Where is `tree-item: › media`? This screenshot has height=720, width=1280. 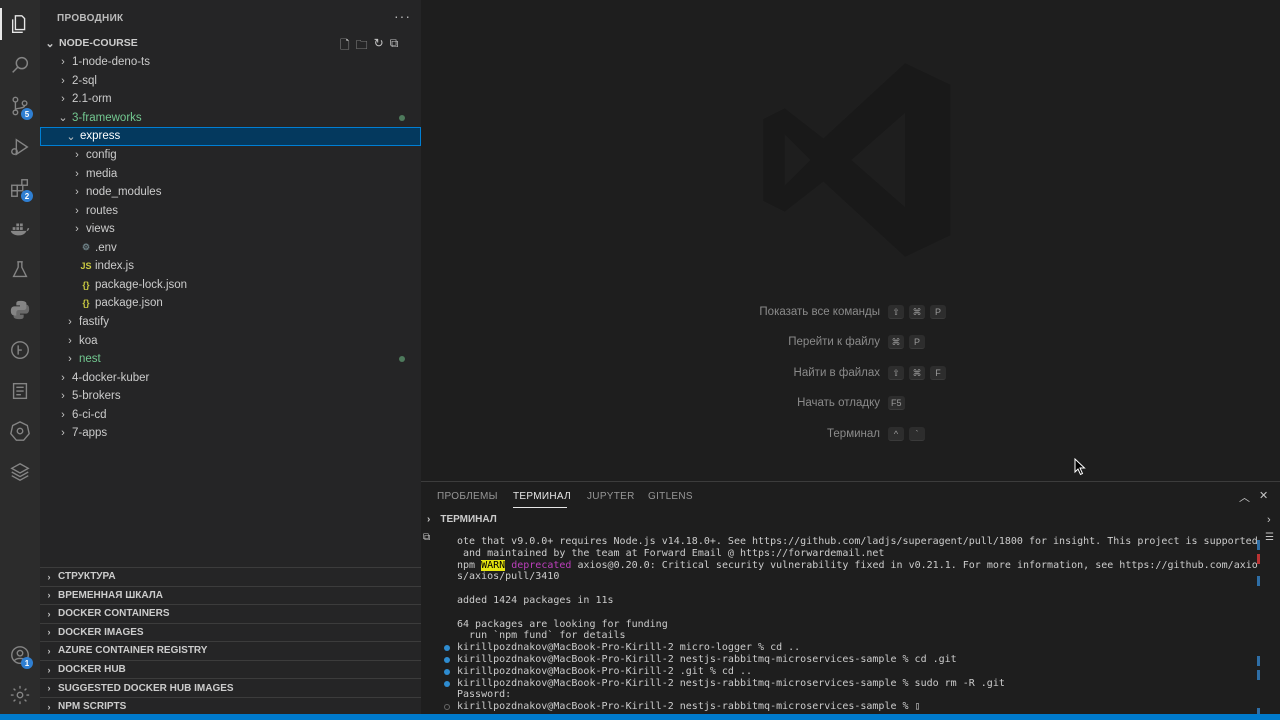 tree-item: › media is located at coordinates (230, 173).